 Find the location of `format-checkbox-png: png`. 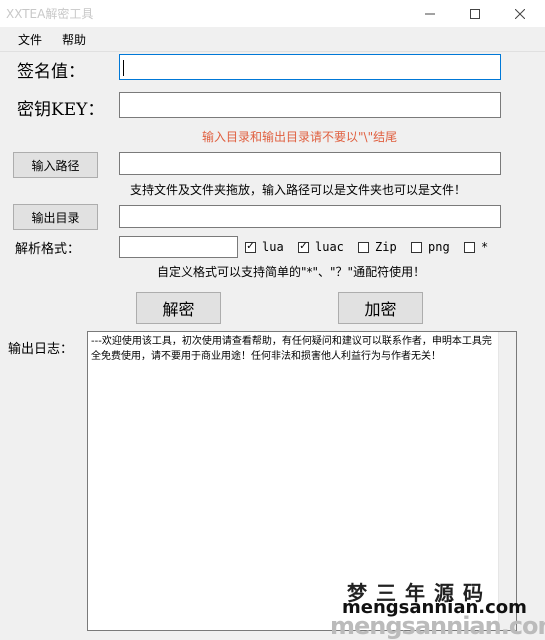

format-checkbox-png: png is located at coordinates (430, 247).